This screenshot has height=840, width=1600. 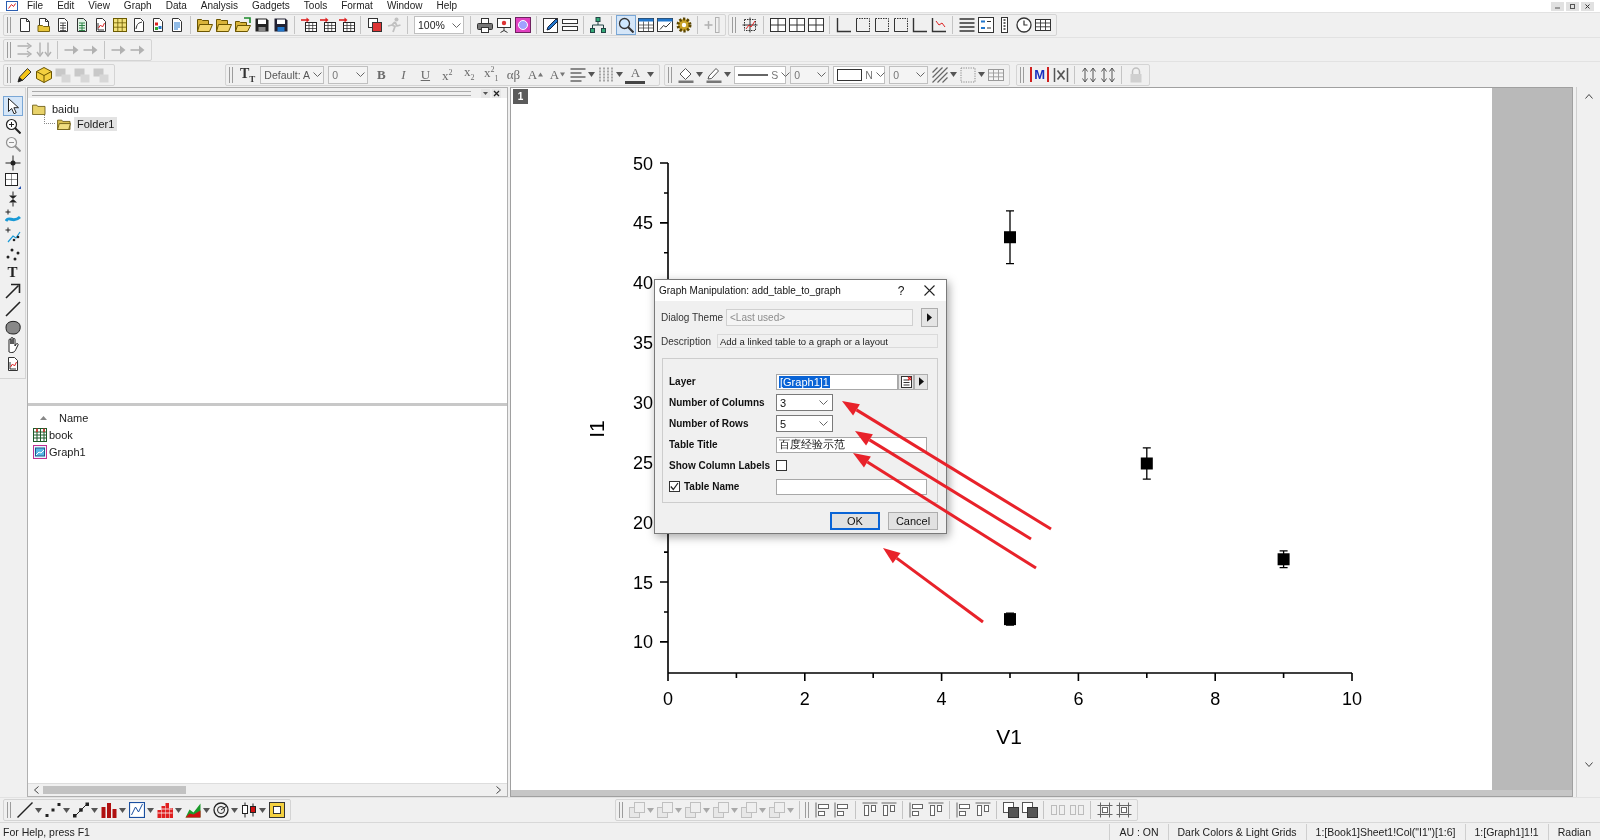 I want to click on grow-font-button: A, so click(x=535, y=74).